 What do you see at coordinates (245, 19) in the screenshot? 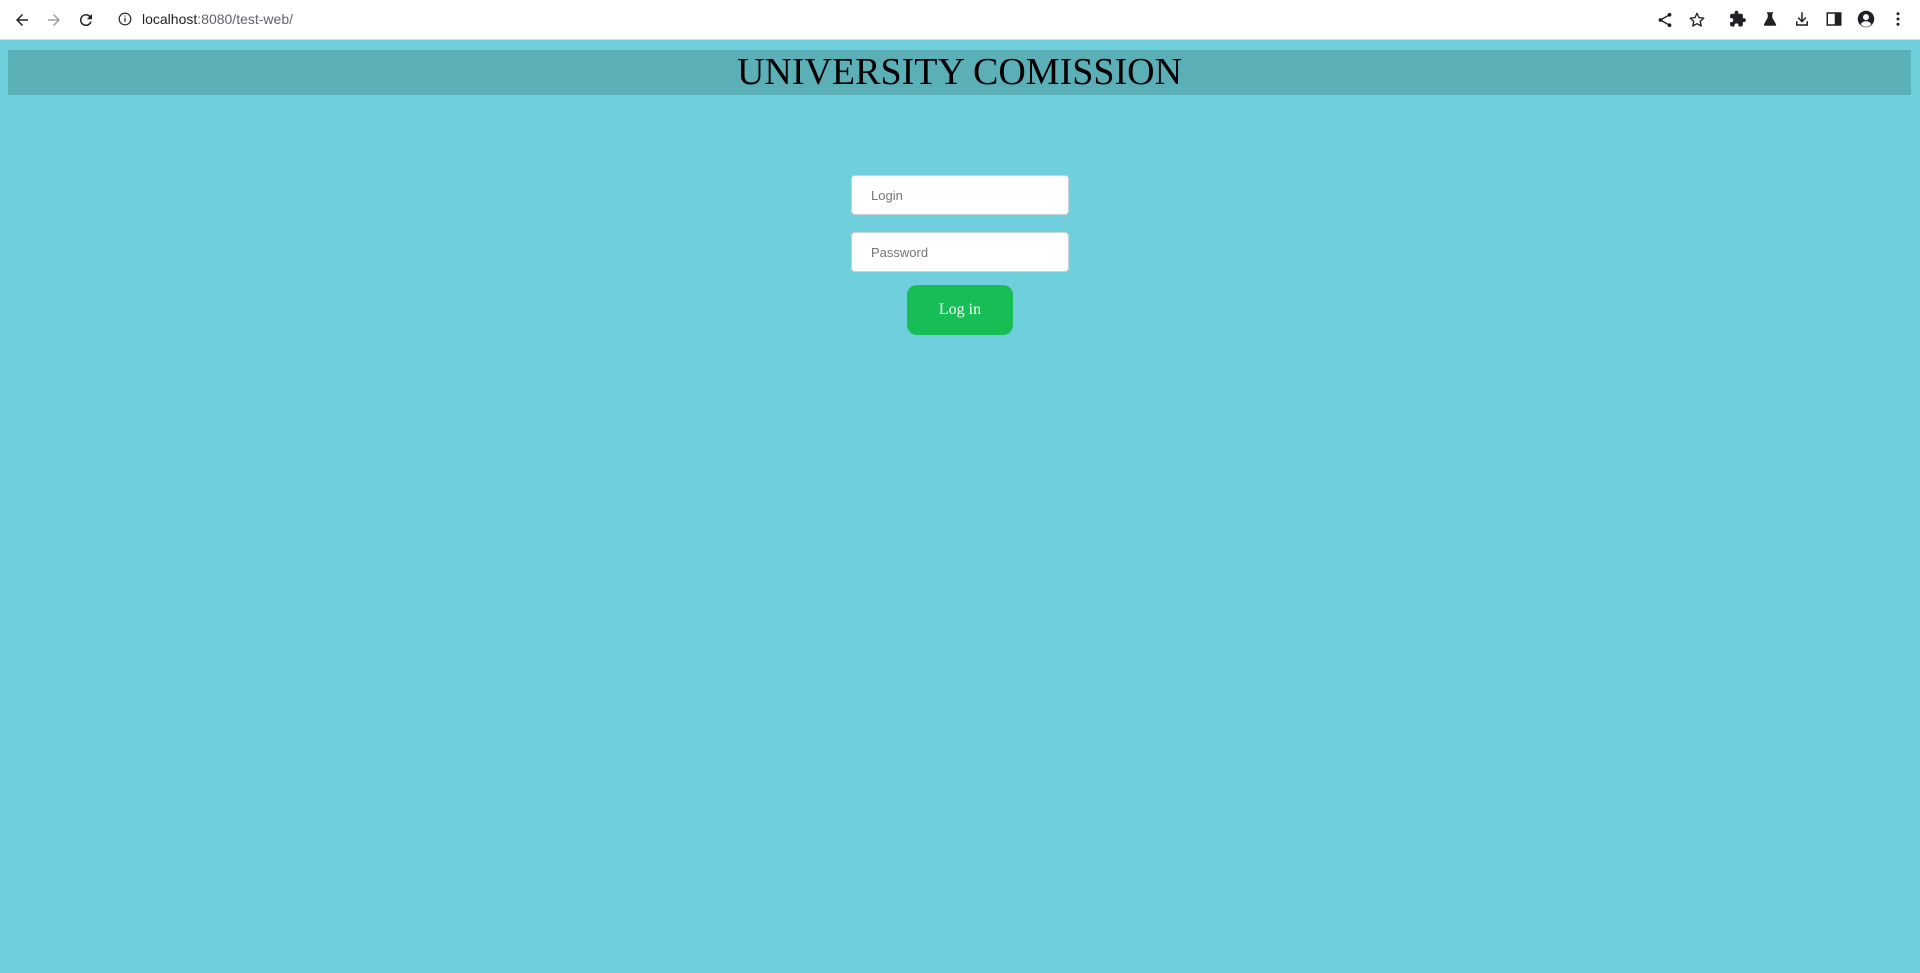
I see `url-path: :8080/test-web/` at bounding box center [245, 19].